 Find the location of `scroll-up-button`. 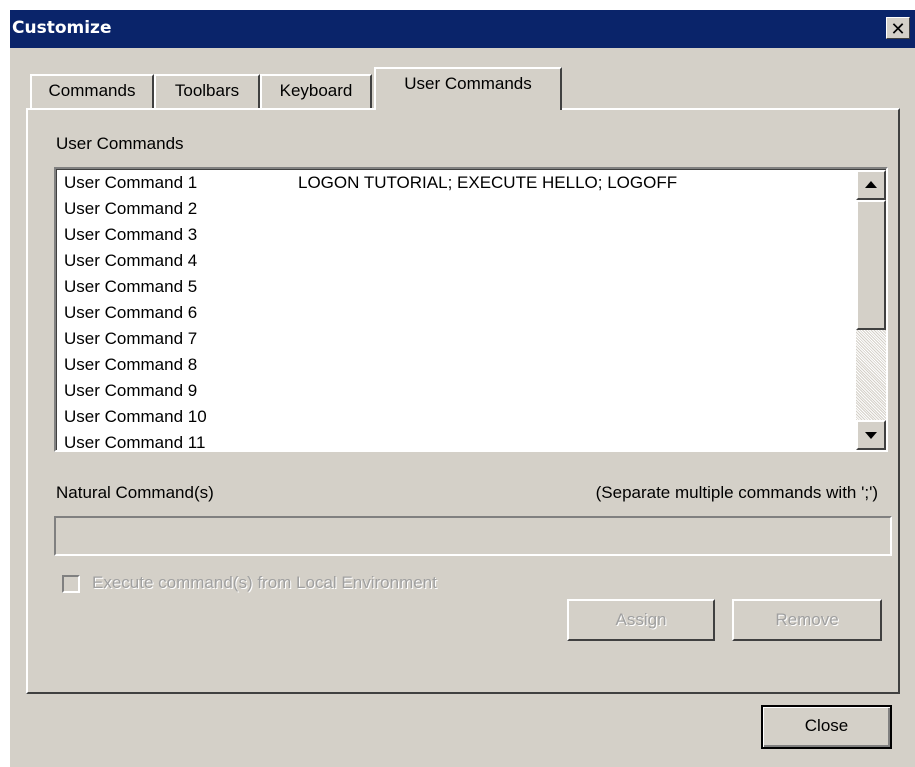

scroll-up-button is located at coordinates (871, 185).